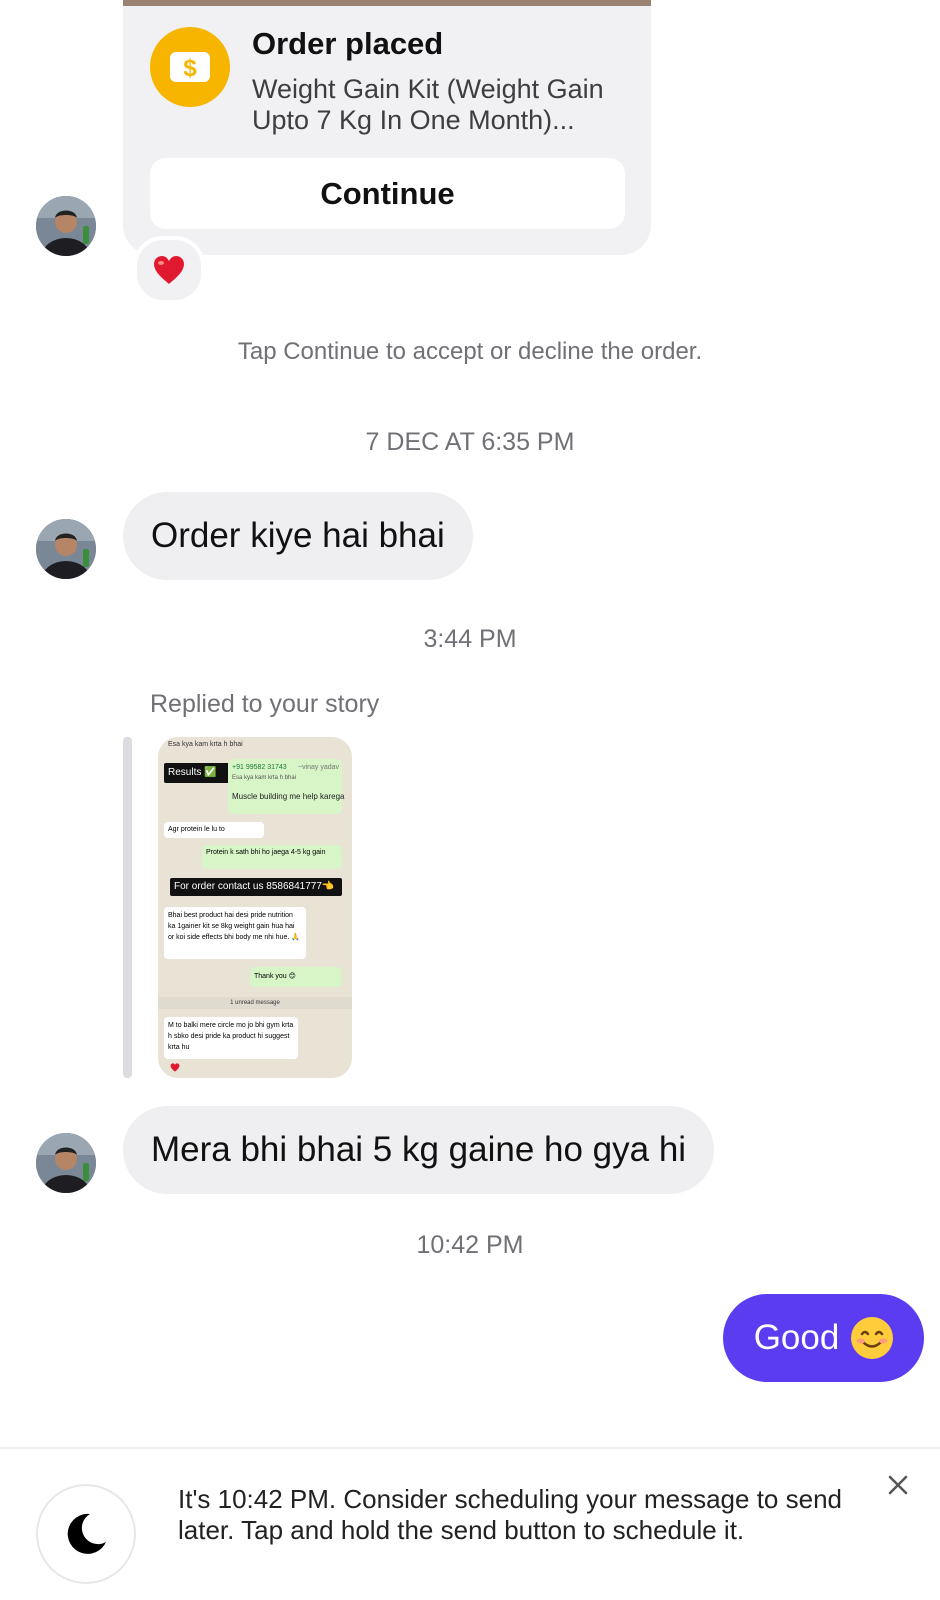  I want to click on received-message: Mera bhi bhai 5 kg gaine ho gya hi, so click(419, 1150).